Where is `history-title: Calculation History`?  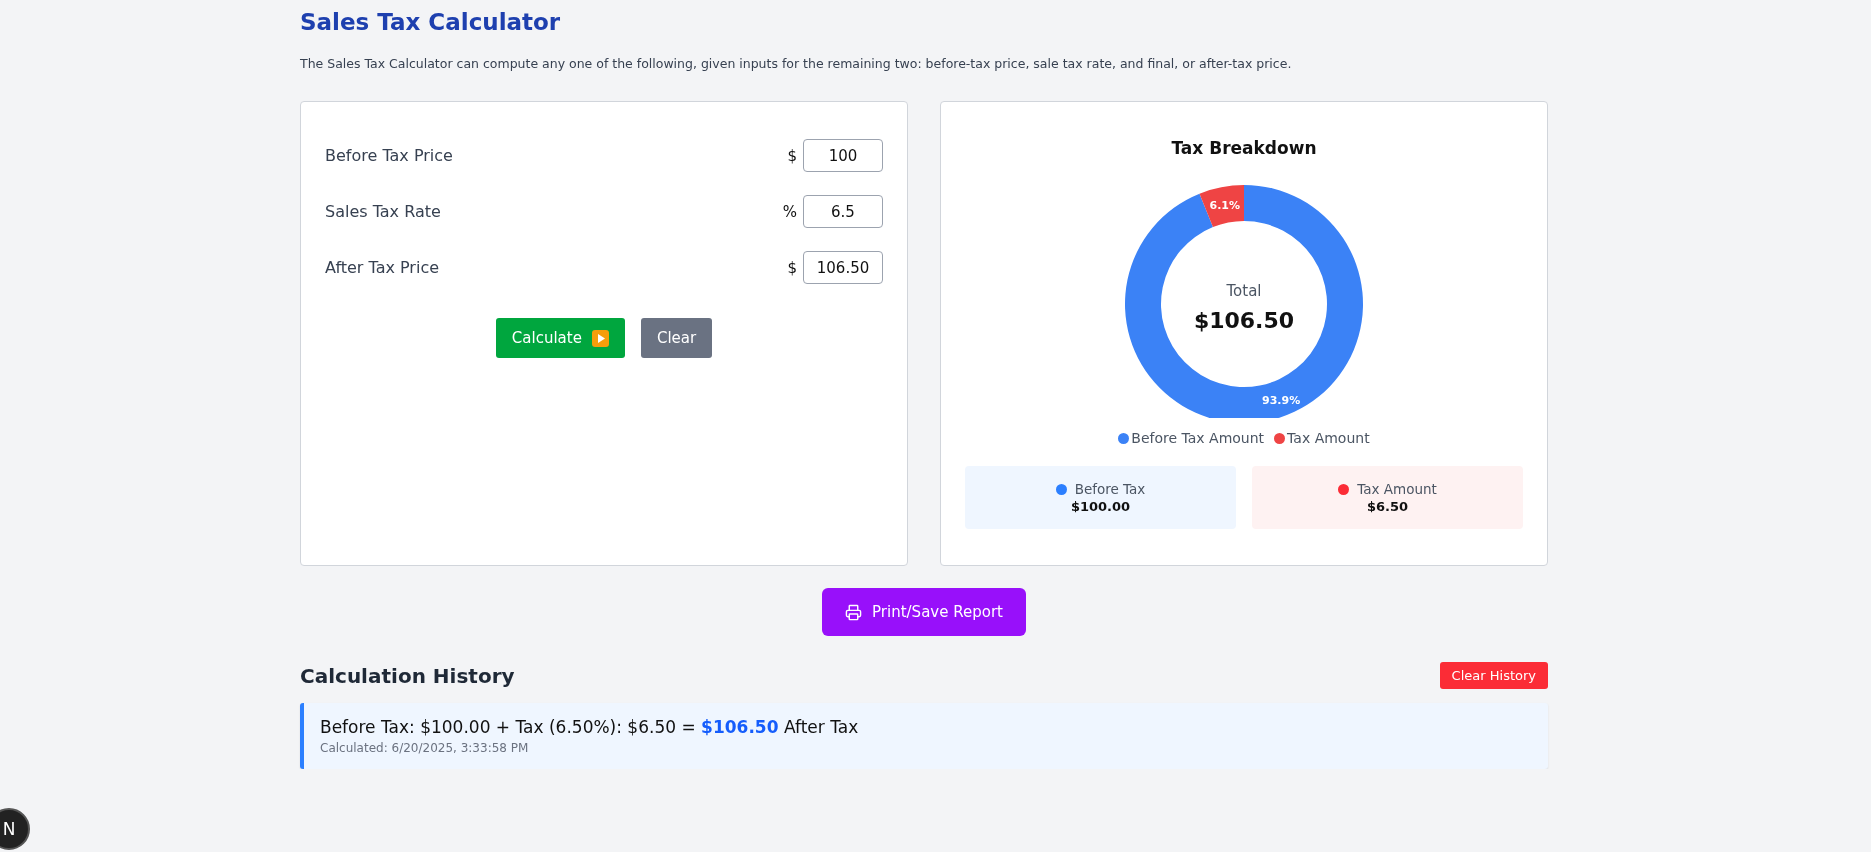 history-title: Calculation History is located at coordinates (407, 675).